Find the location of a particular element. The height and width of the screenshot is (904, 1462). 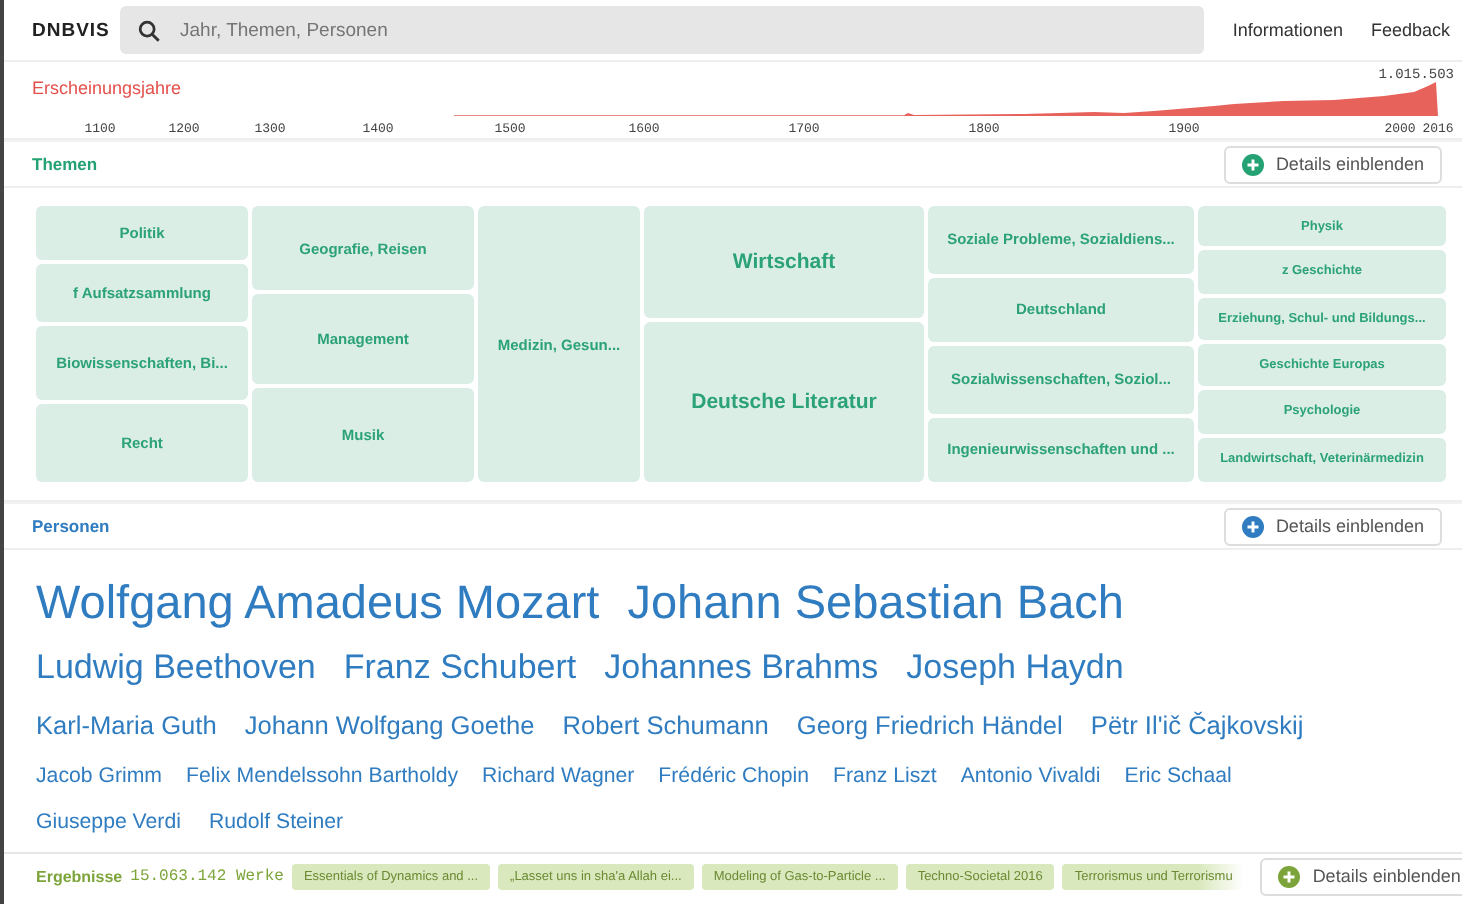

person-link: Richard Wagner is located at coordinates (558, 776).